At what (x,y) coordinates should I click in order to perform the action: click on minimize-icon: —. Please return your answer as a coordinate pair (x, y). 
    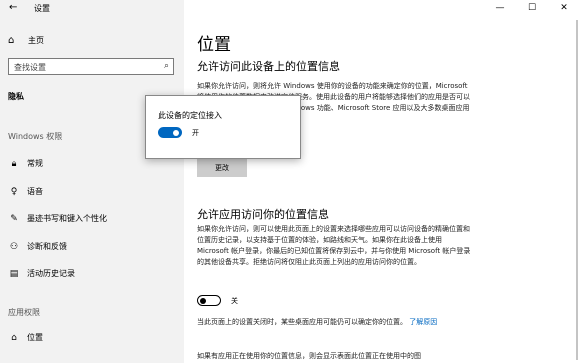
    Looking at the image, I should click on (500, 8).